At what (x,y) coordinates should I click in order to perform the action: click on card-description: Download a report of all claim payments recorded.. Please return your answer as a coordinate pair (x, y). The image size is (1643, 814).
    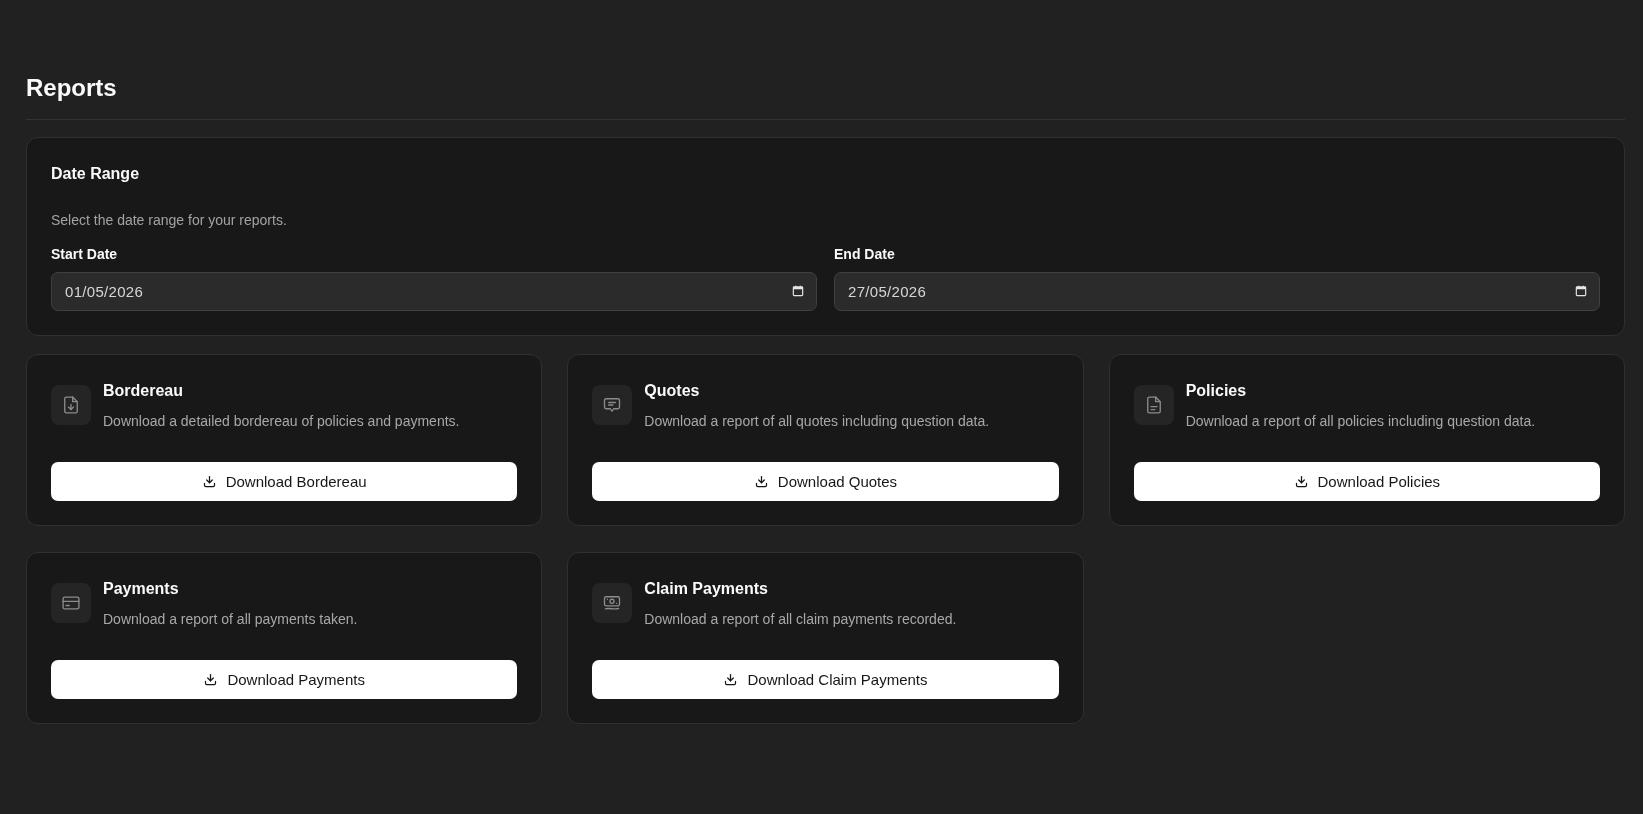
    Looking at the image, I should click on (800, 619).